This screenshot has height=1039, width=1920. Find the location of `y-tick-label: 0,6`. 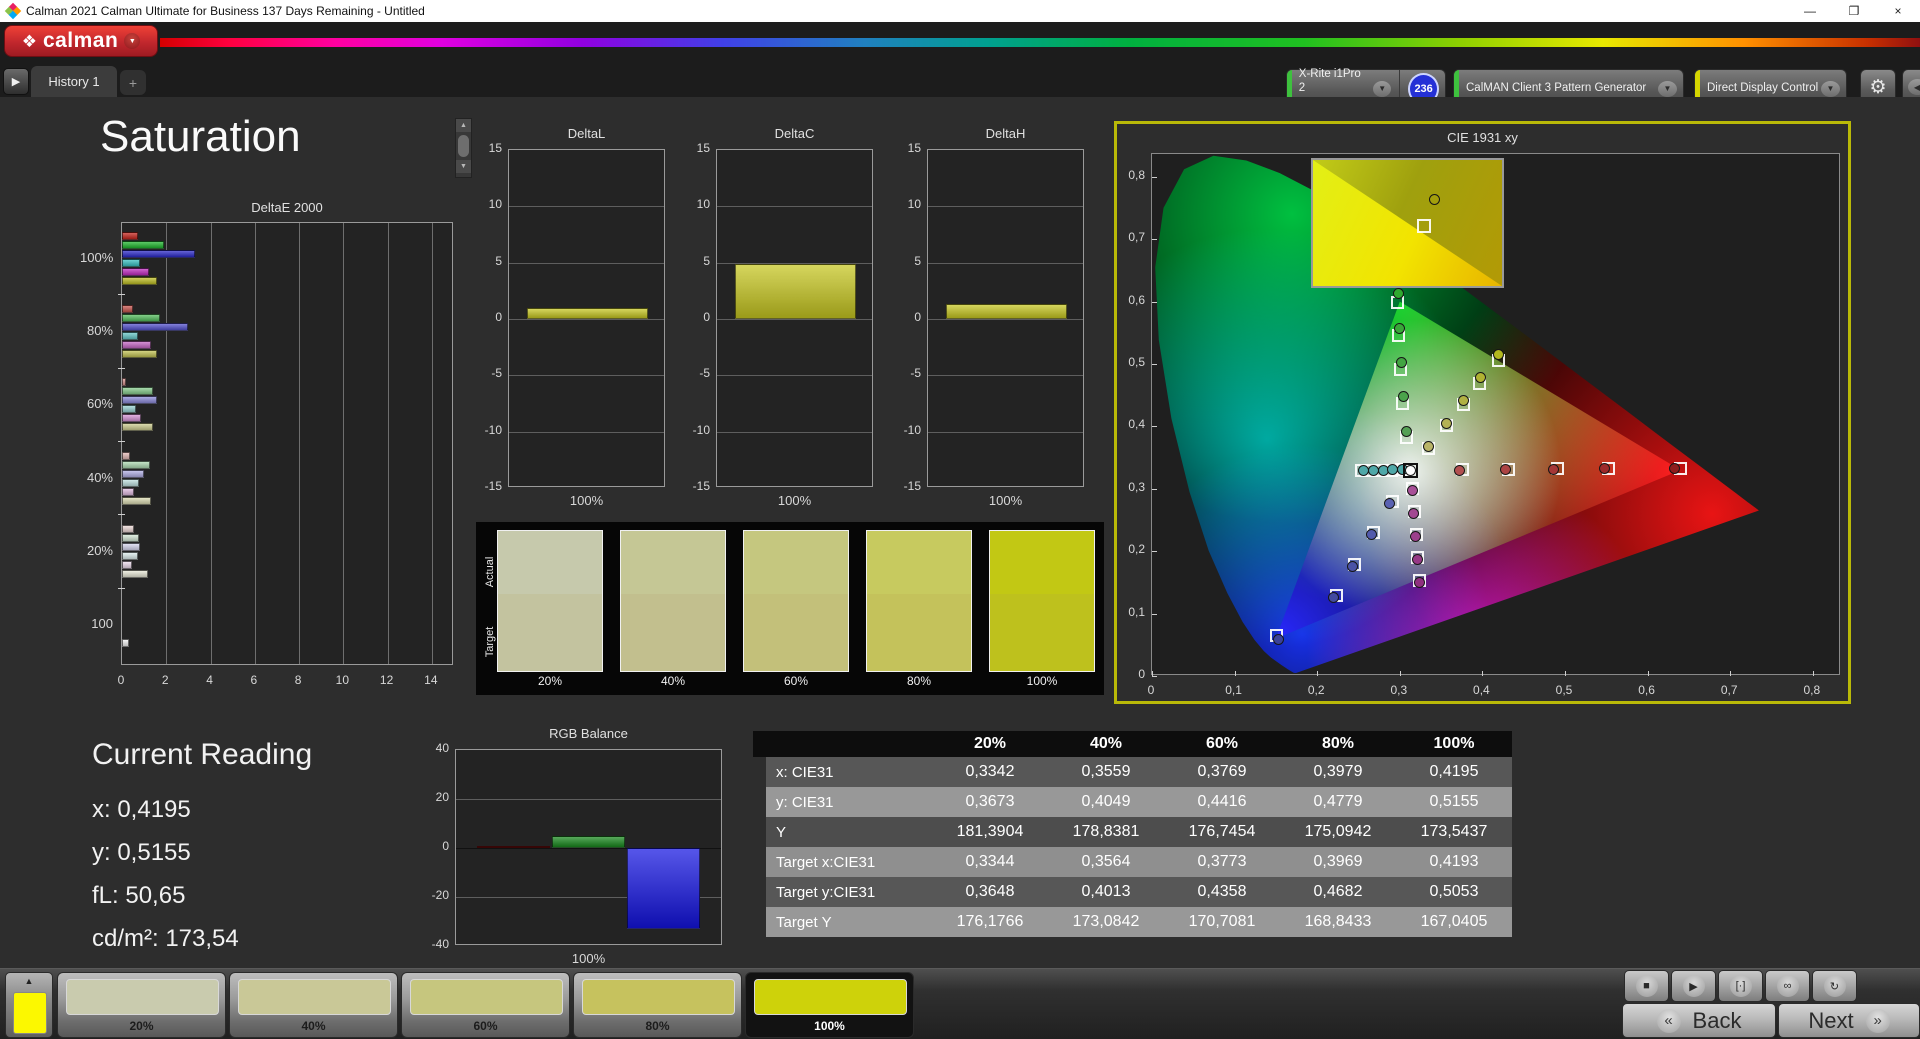

y-tick-label: 0,6 is located at coordinates (1136, 299).